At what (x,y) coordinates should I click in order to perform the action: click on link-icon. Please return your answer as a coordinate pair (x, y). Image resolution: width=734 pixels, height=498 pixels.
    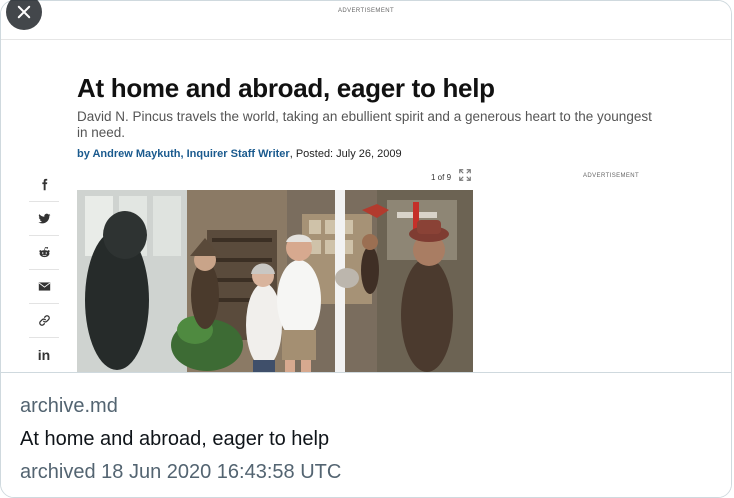
    Looking at the image, I should click on (44, 320).